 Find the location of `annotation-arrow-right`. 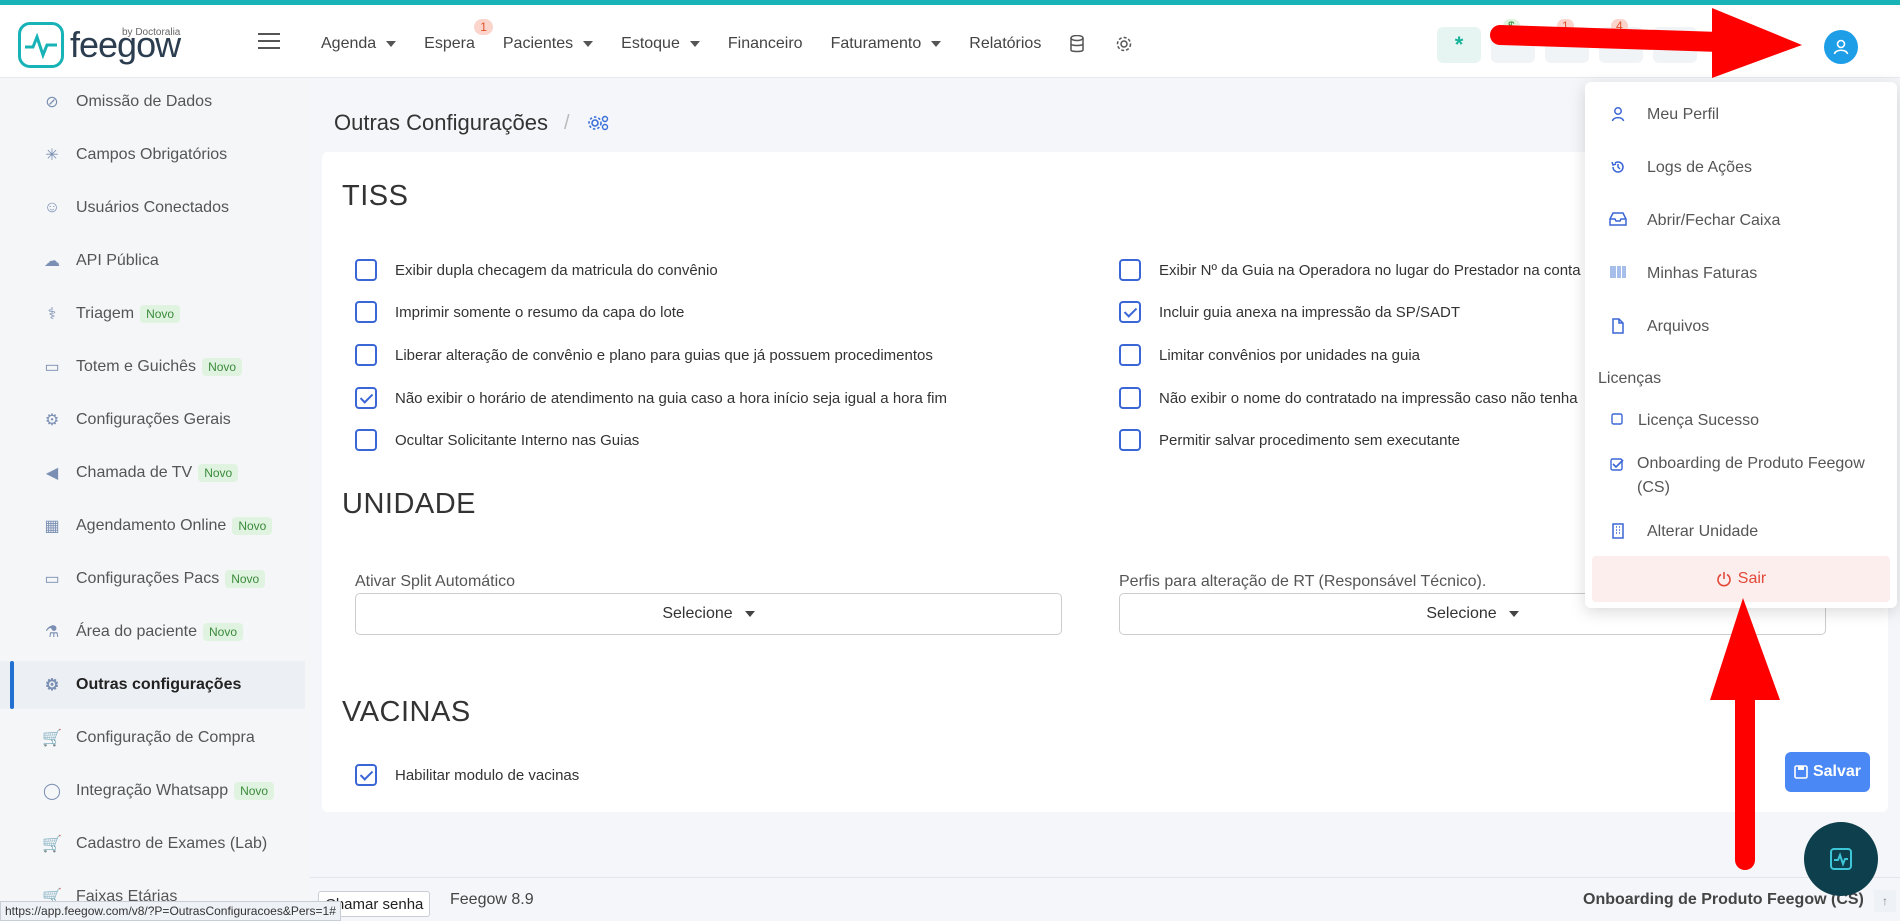

annotation-arrow-right is located at coordinates (1646, 43).